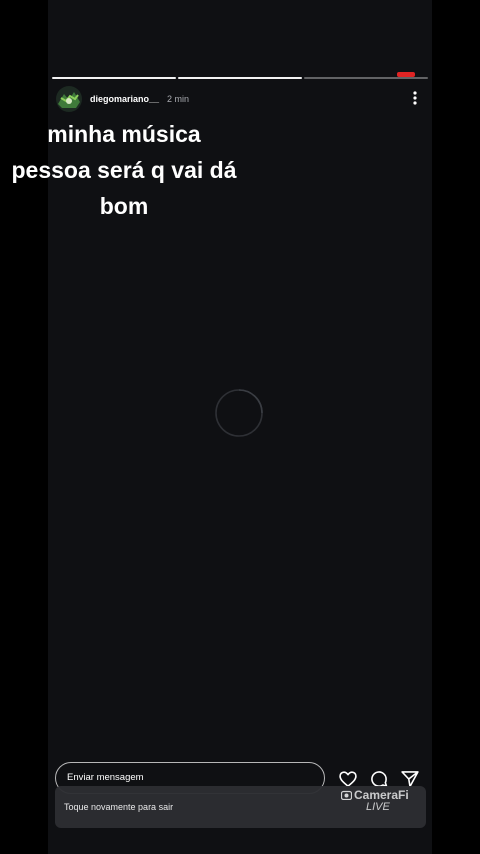  I want to click on post-time: 2 min, so click(178, 99).